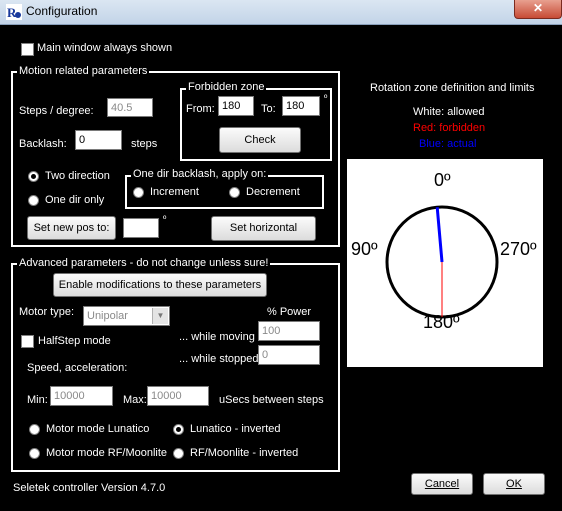  I want to click on while-stopped-field, so click(289, 355).